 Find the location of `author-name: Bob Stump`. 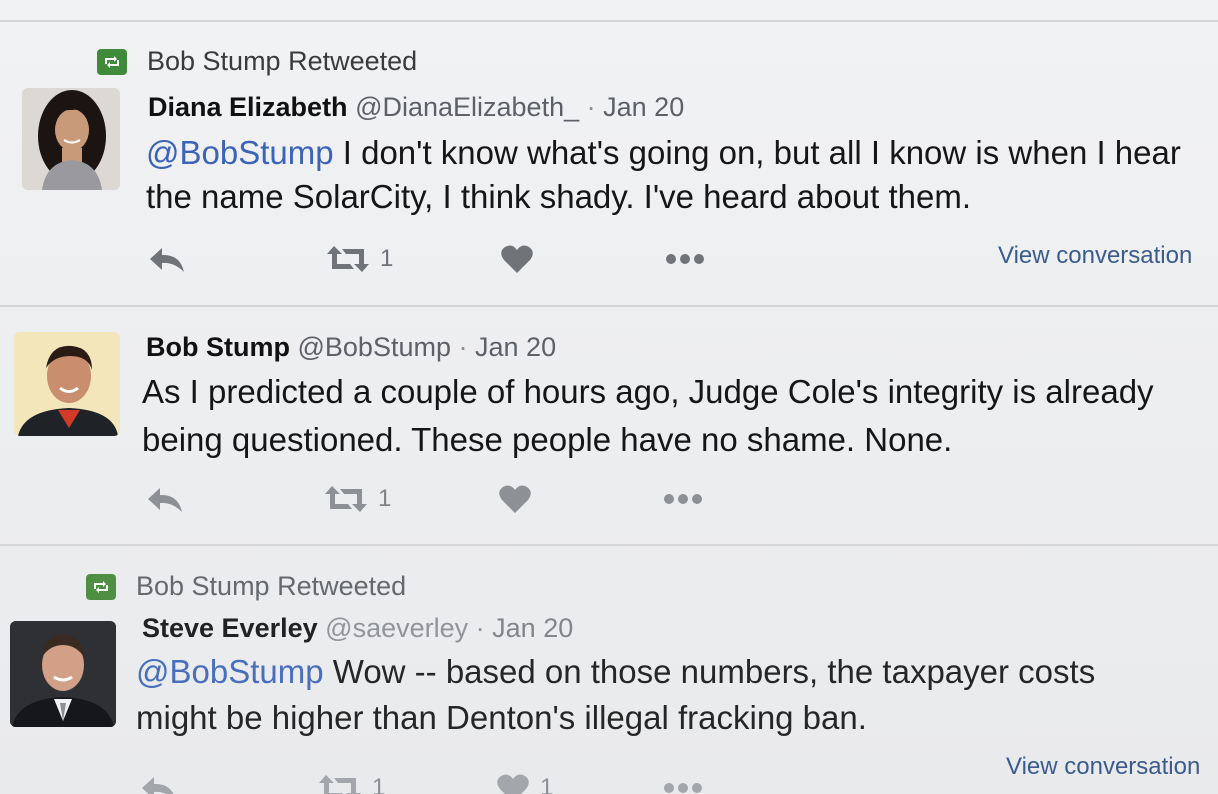

author-name: Bob Stump is located at coordinates (218, 347).